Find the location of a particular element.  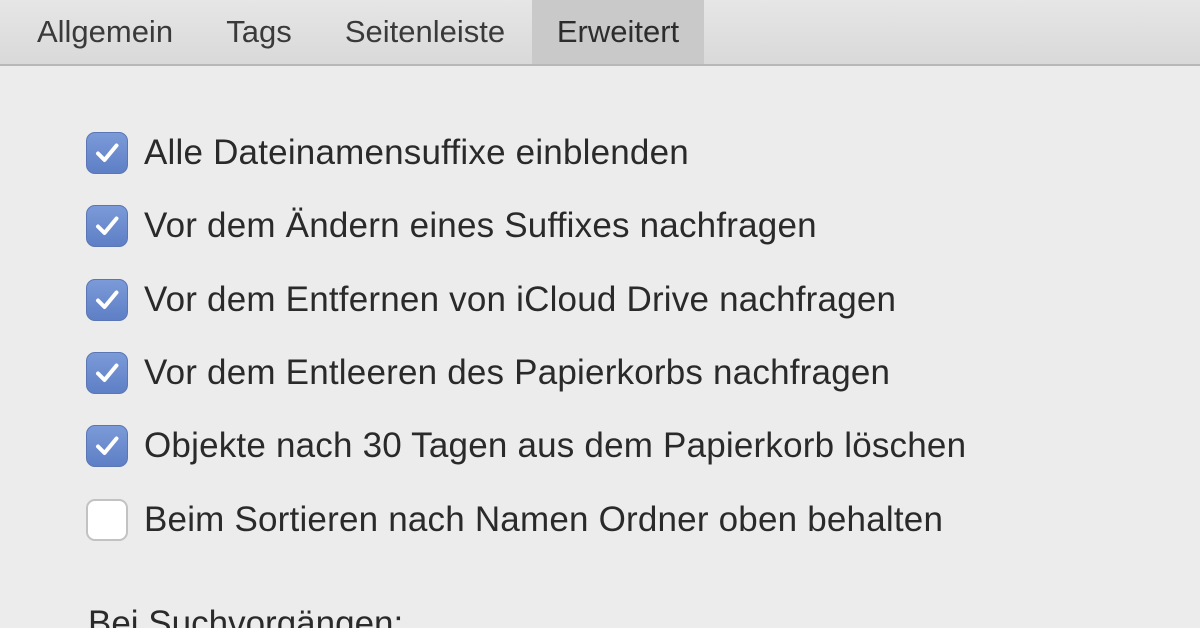

option-warn-change-extension: Vor dem Ändern eines Suffixes nachfragen is located at coordinates (451, 226).